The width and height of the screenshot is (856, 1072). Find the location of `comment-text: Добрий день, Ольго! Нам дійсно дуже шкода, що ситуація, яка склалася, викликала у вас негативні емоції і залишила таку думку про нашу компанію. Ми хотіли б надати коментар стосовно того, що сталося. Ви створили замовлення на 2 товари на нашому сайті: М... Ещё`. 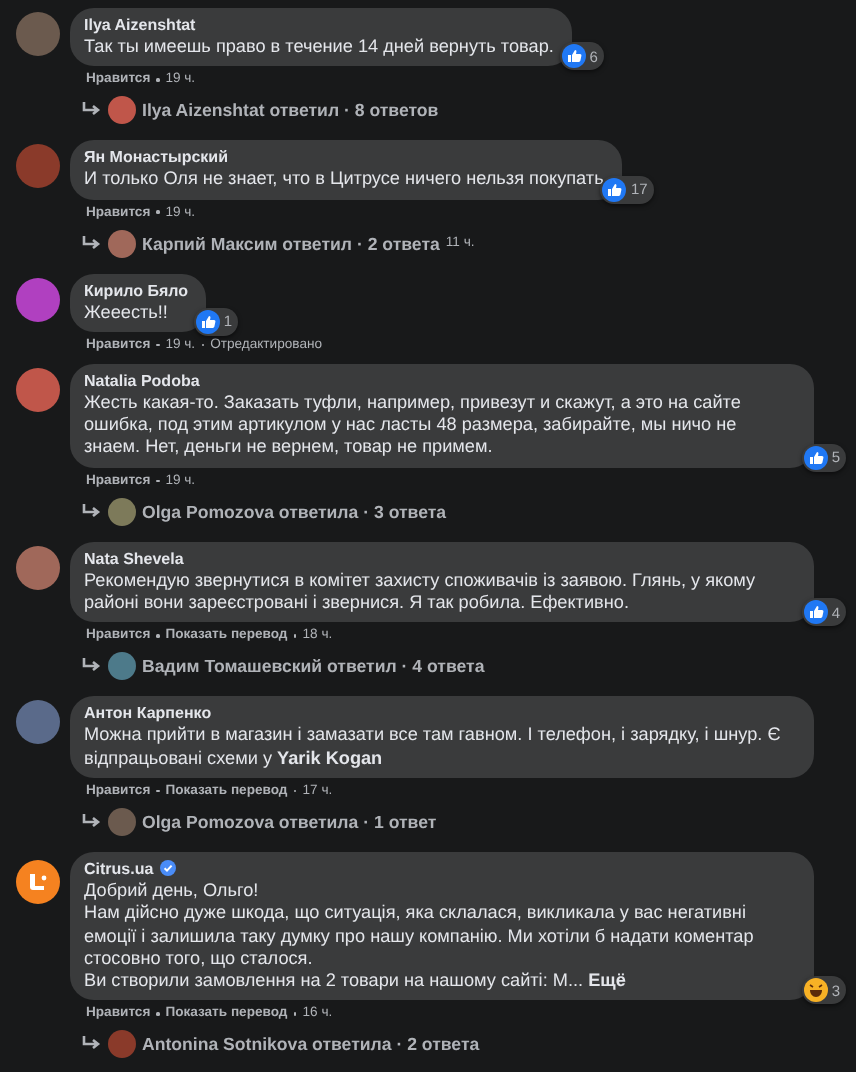

comment-text: Добрий день, Ольго! Нам дійсно дуже шкода, що ситуація, яка склалася, викликала у вас негативні емоції і залишила таку думку про нашу компанію. Ми хотіли б надати коментар стосовно того, що сталося. Ви створили замовлення на 2 товари на нашому сайті: М... Ещё is located at coordinates (420, 936).